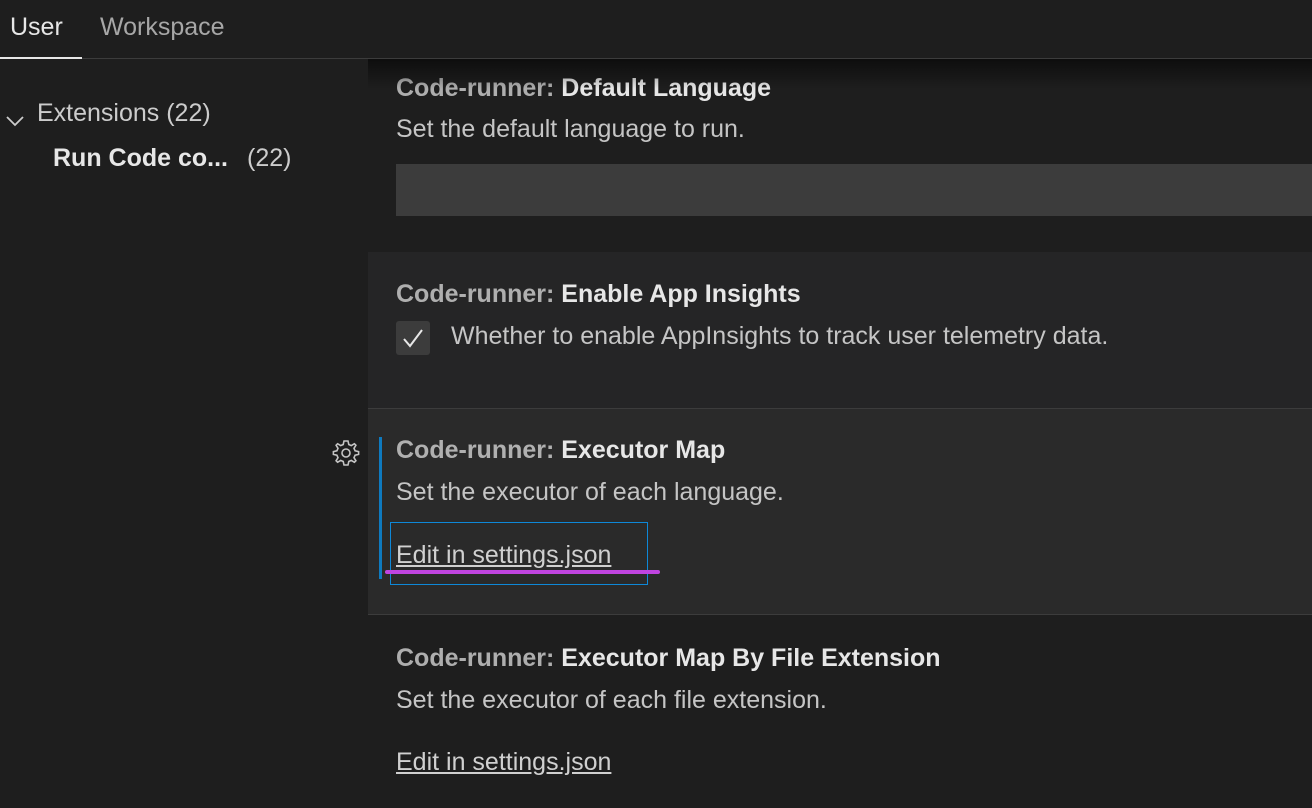 The height and width of the screenshot is (808, 1312). I want to click on setting-title: Code-runner: Executor Map, so click(560, 450).